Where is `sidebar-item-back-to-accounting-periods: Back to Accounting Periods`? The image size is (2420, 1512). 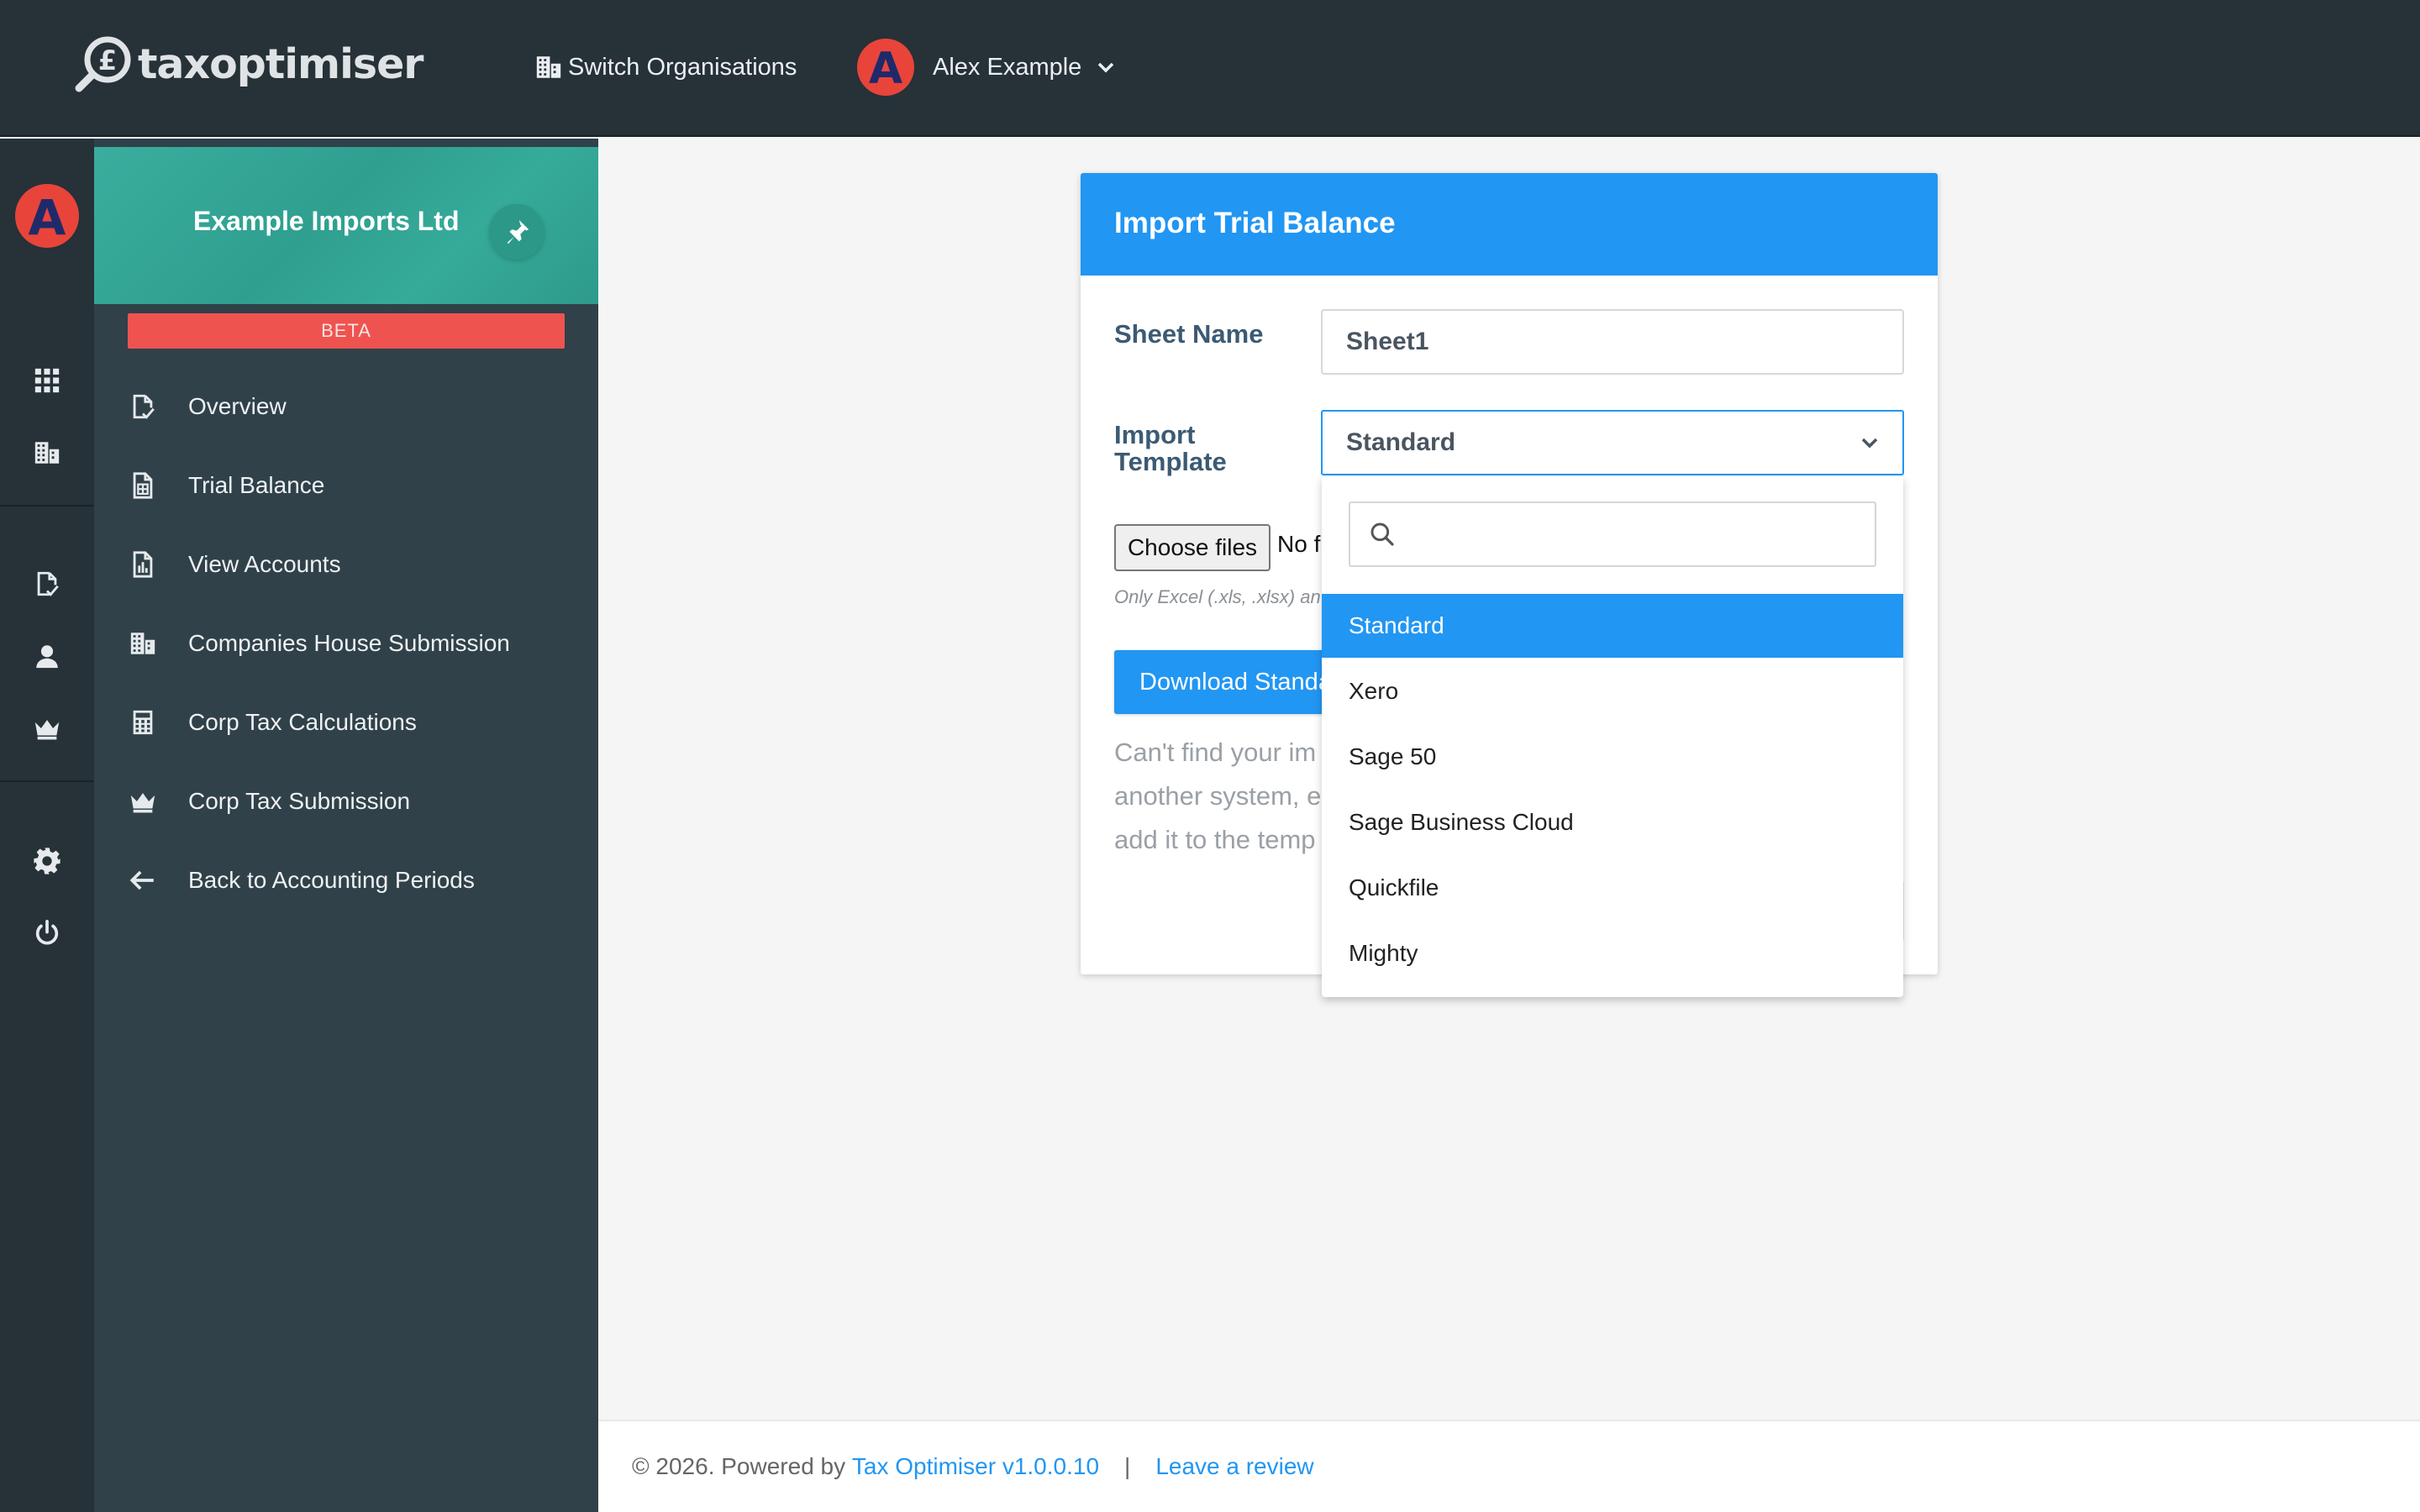 sidebar-item-back-to-accounting-periods: Back to Accounting Periods is located at coordinates (353, 880).